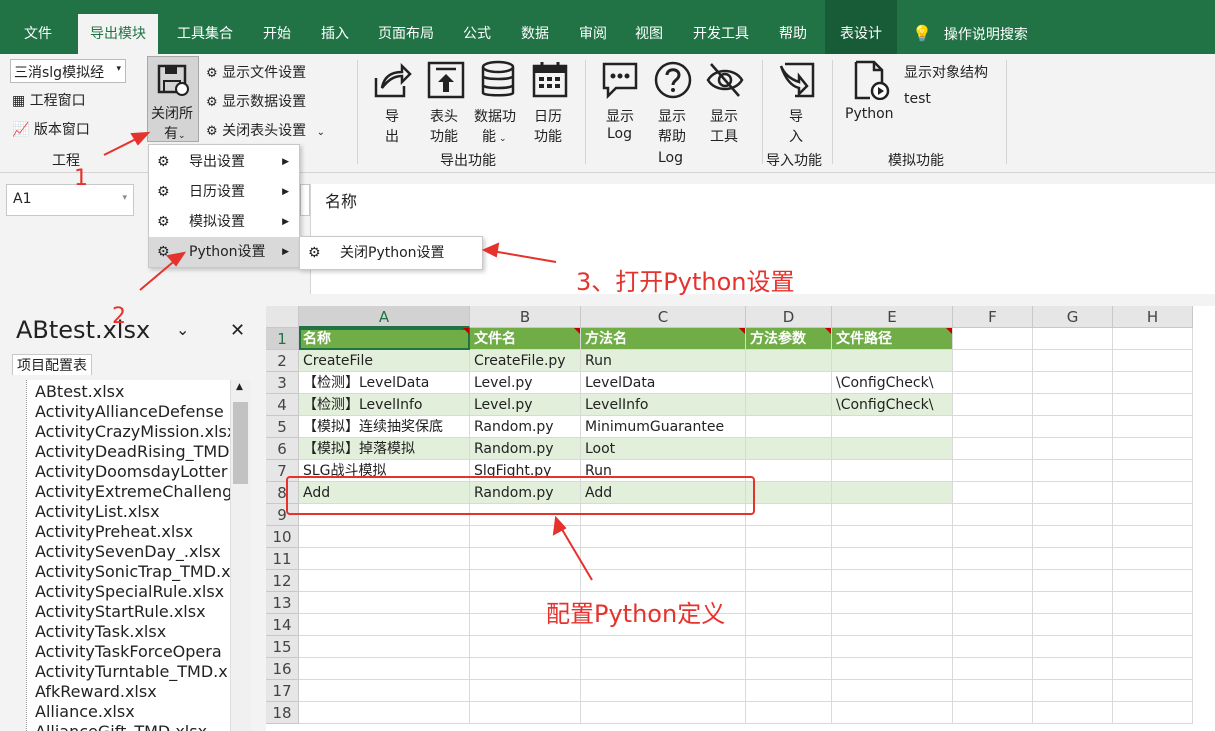 The width and height of the screenshot is (1215, 731). Describe the element at coordinates (685, 282) in the screenshot. I see `annotation-step-3: 3、打开Python设置` at that location.